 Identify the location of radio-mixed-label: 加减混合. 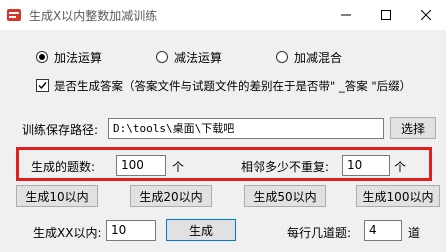
(318, 57).